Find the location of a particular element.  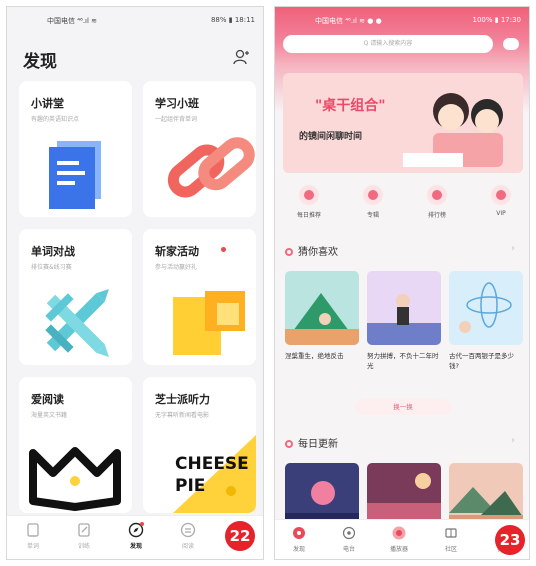

art-text-line1: CHEESE is located at coordinates (212, 464).